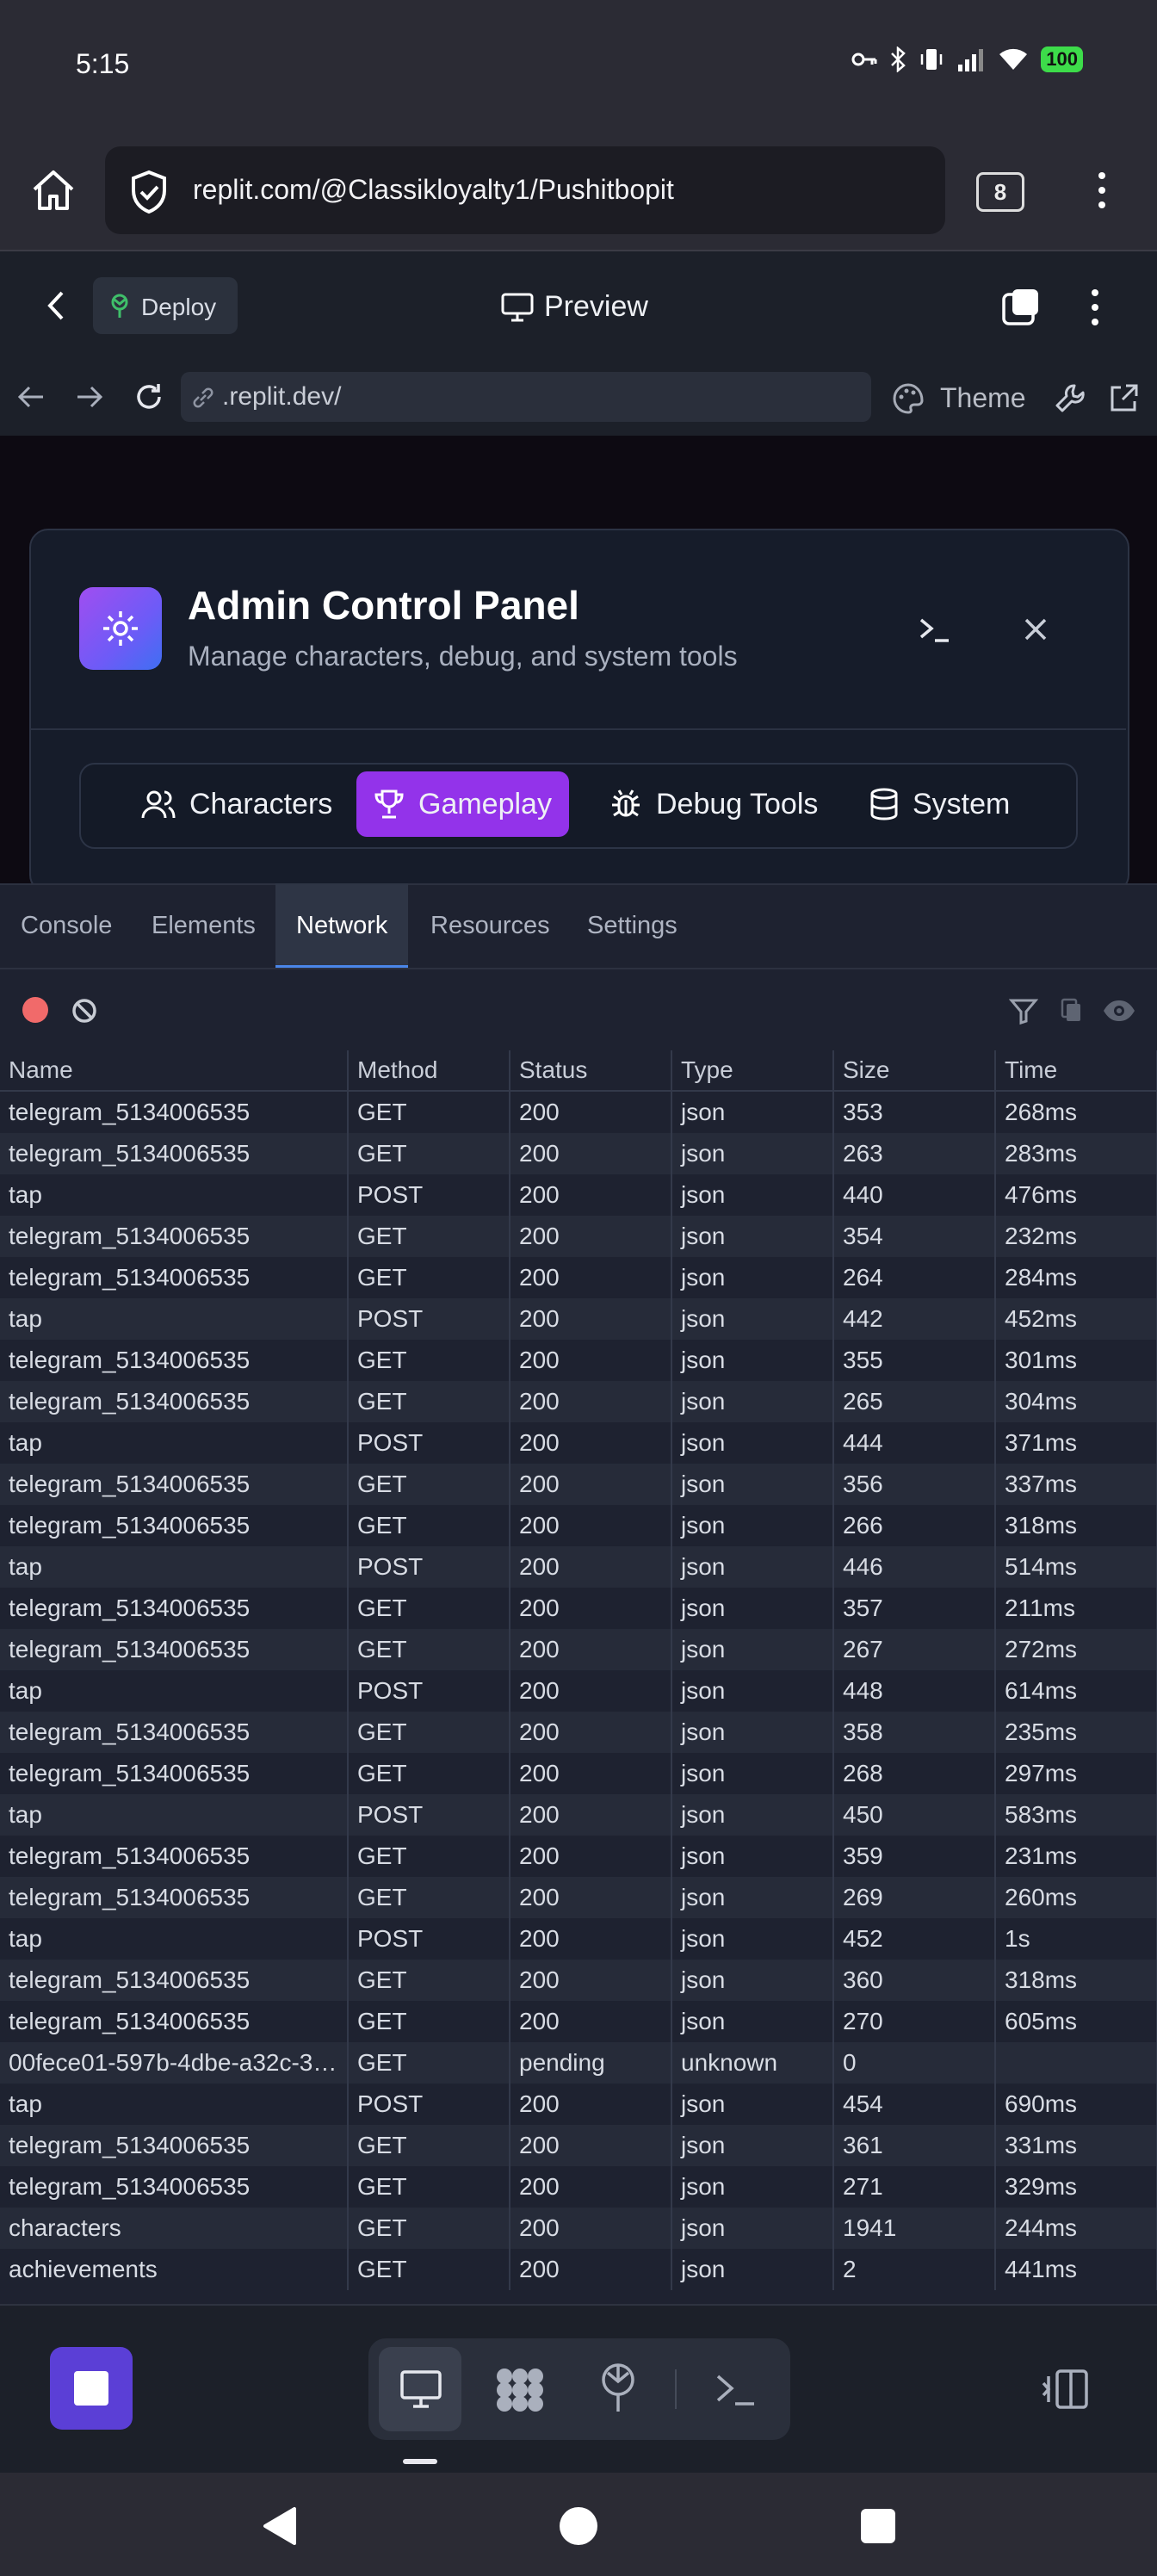 The image size is (1157, 2576). I want to click on record-button, so click(35, 1010).